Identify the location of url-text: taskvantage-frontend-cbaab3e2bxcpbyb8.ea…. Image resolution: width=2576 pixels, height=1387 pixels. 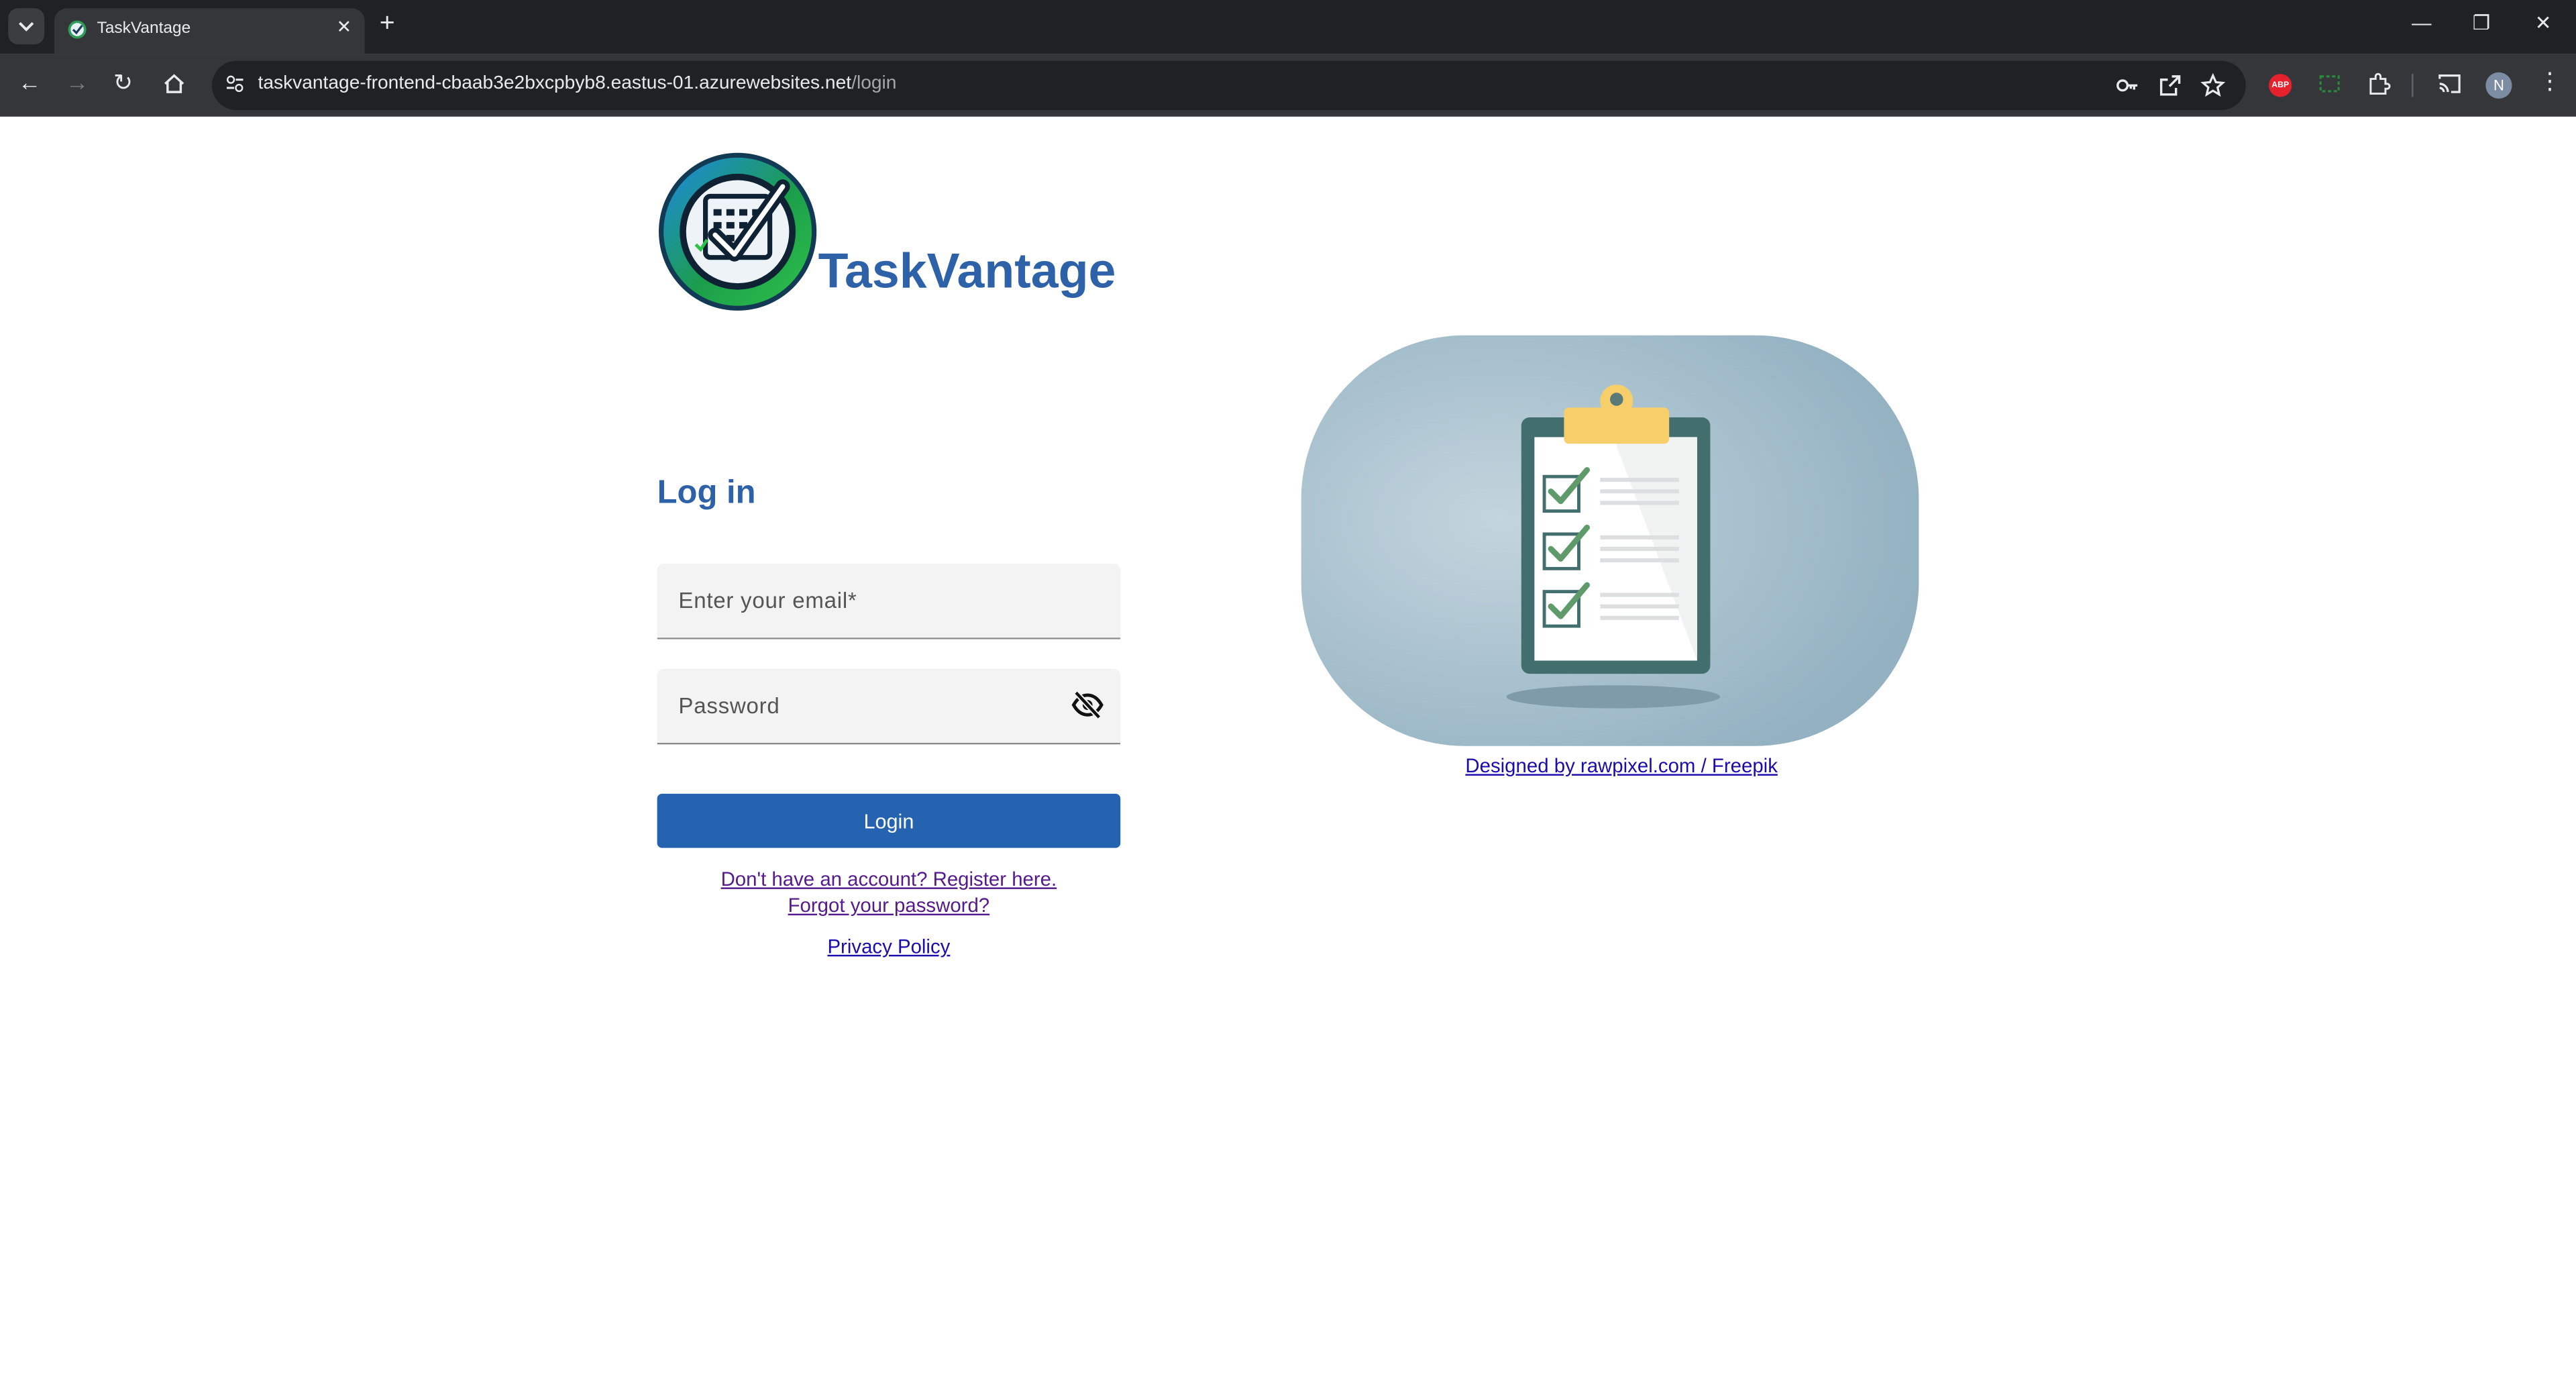
(577, 84).